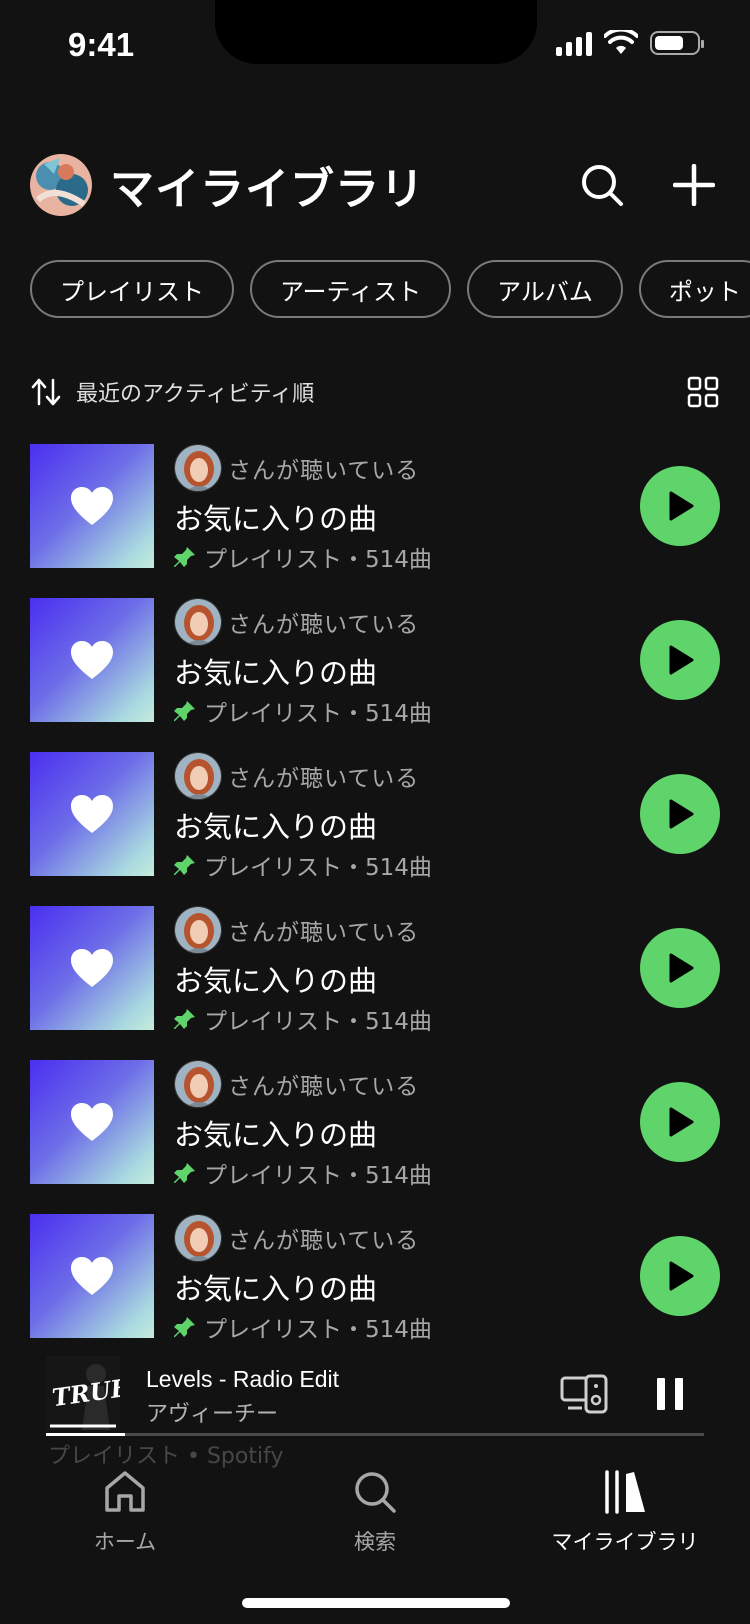  I want to click on chip-podcasts: ポット, so click(694, 289).